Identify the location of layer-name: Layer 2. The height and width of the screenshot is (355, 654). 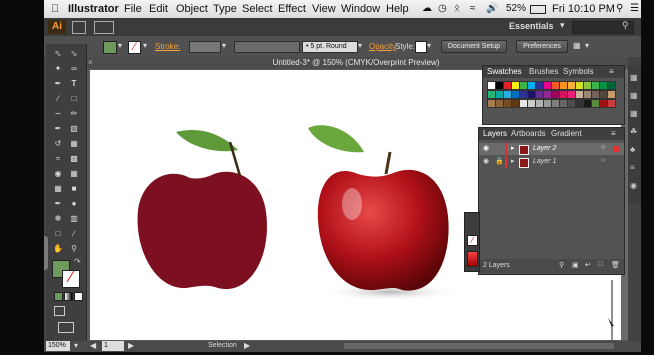
(544, 148).